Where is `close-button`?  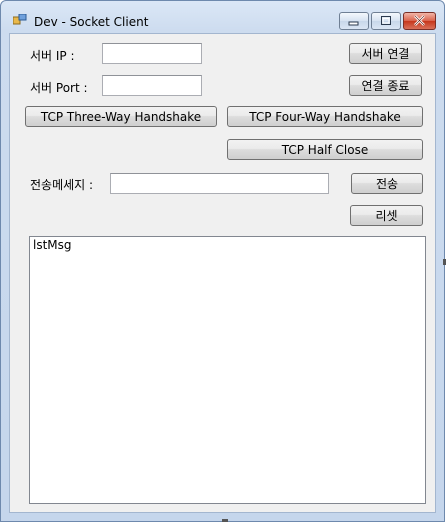
close-button is located at coordinates (419, 21).